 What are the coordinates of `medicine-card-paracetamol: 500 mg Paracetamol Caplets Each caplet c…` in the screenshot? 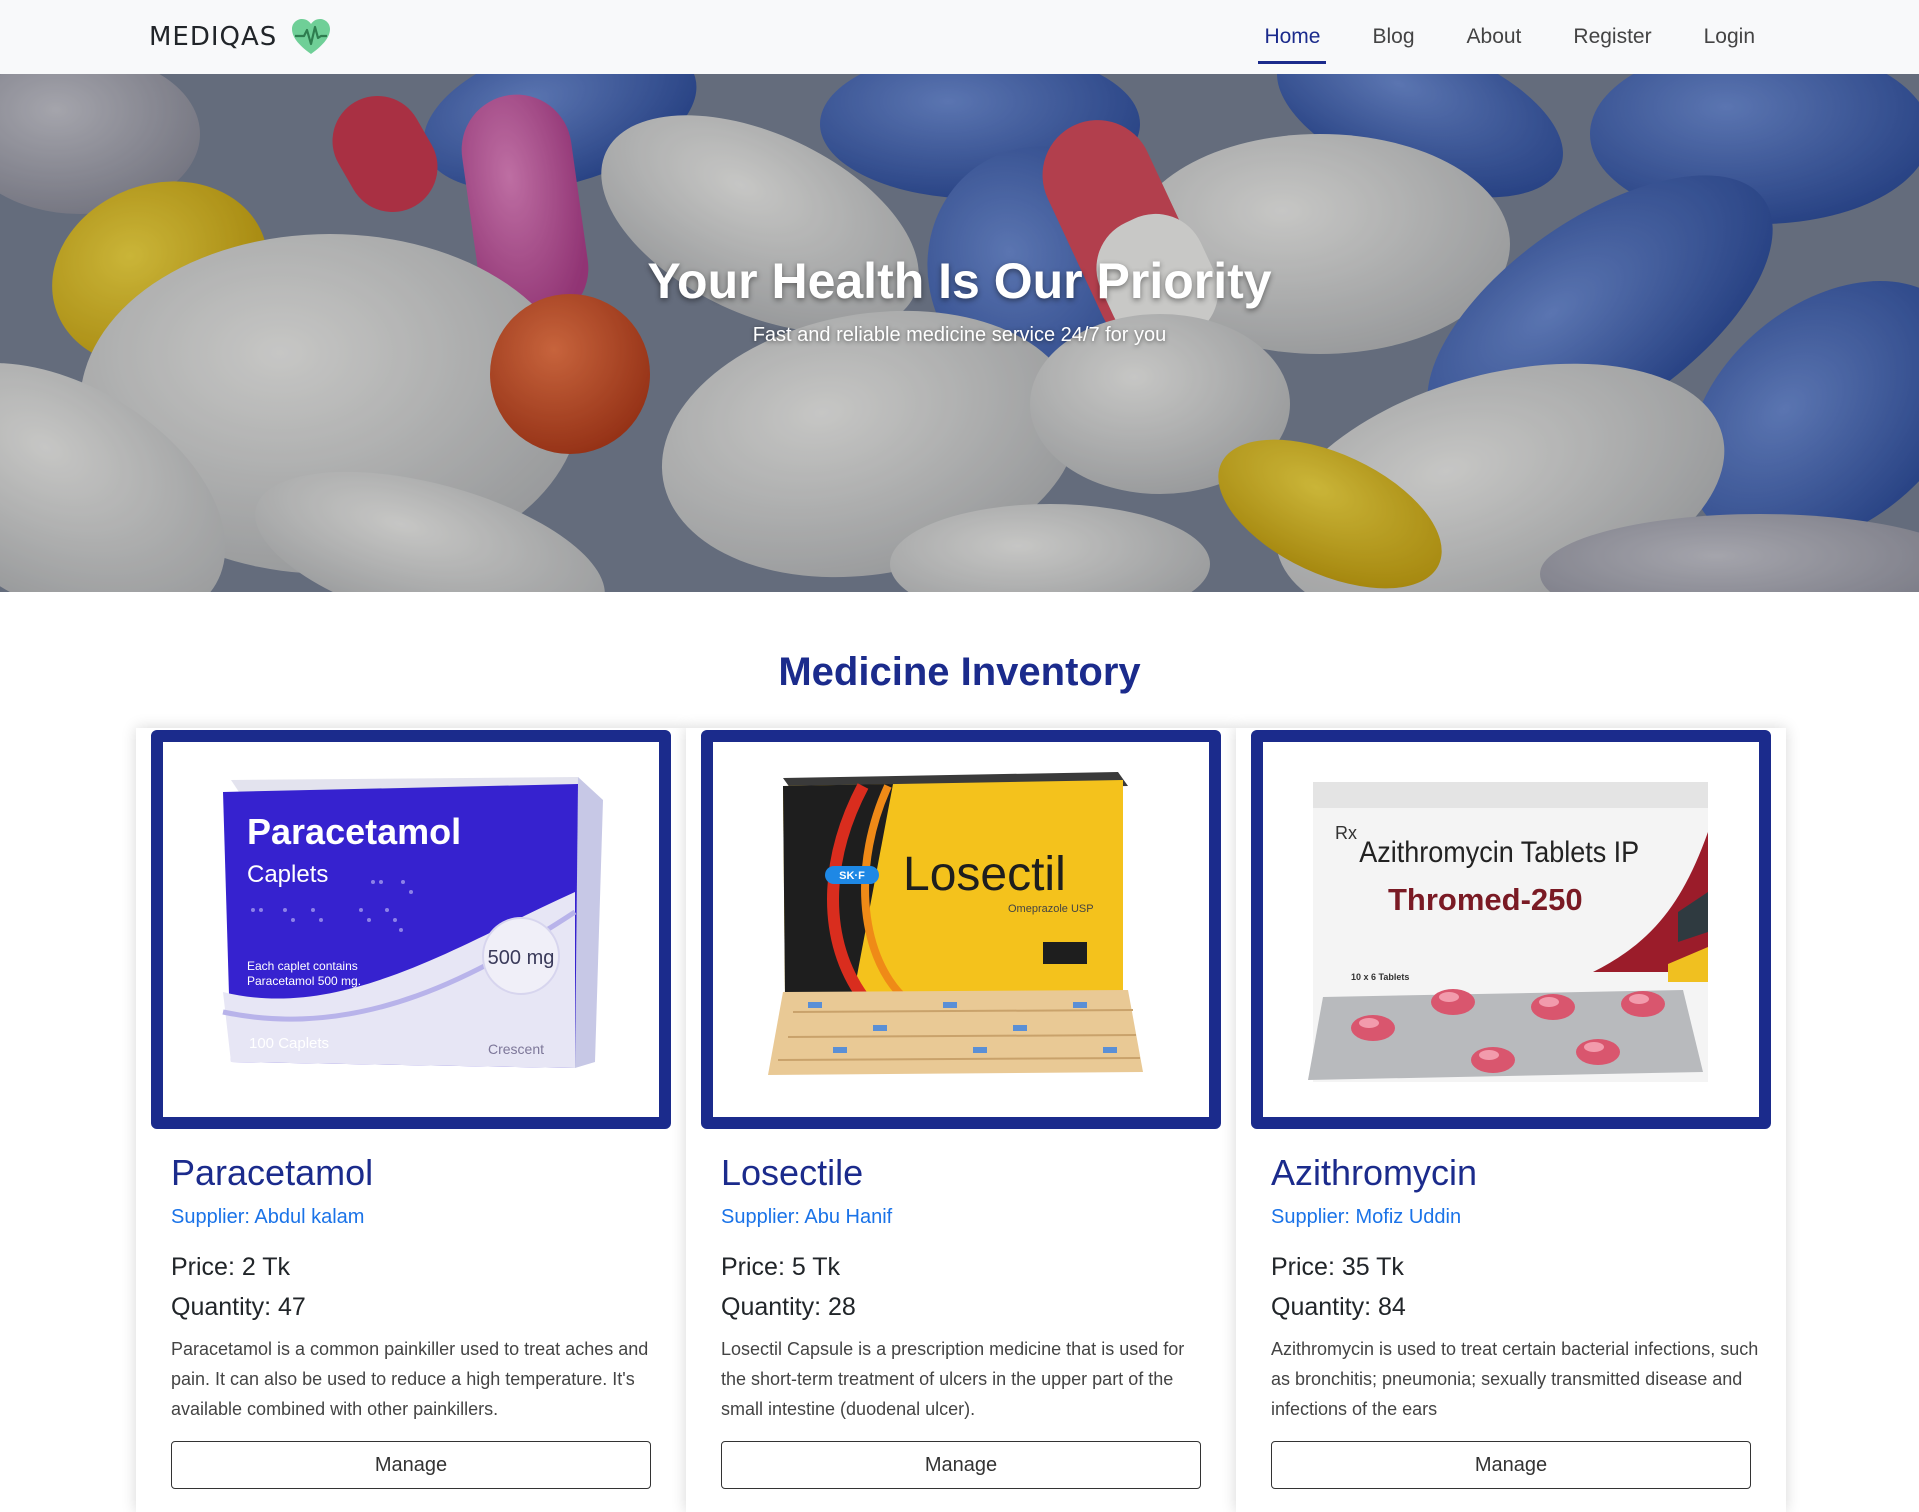 It's located at (411, 1120).